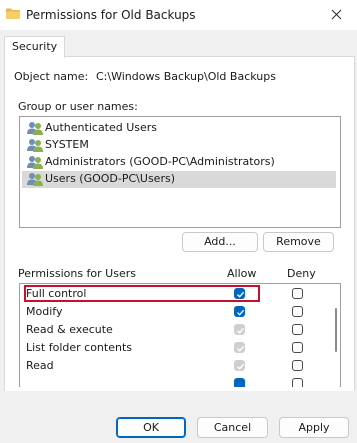  Describe the element at coordinates (160, 161) in the screenshot. I see `user-item-label: Administrators (GOOD-PC\Administrators)` at that location.